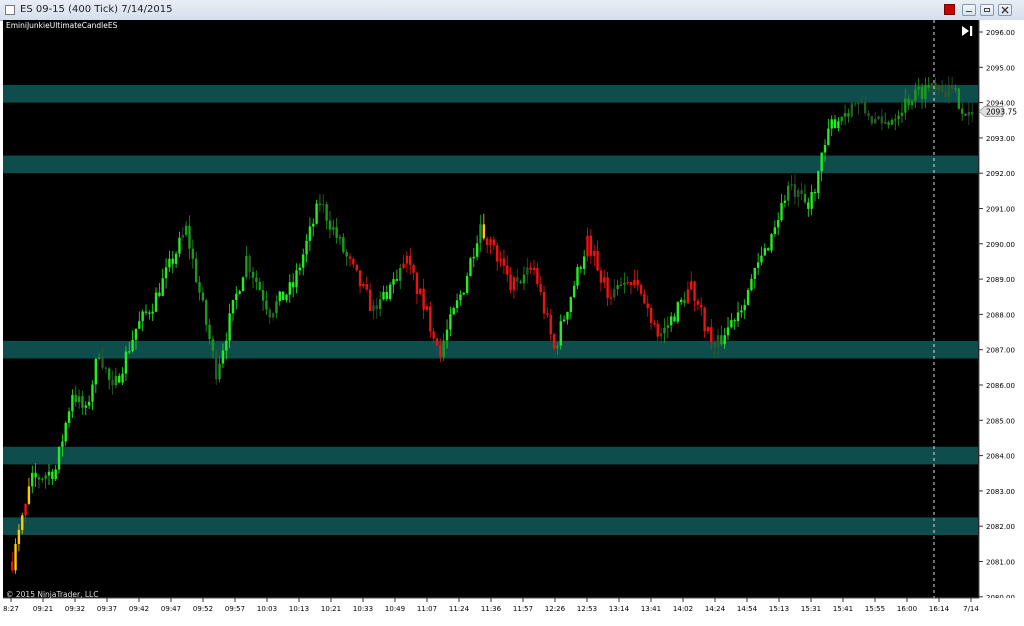 The height and width of the screenshot is (626, 1024). Describe the element at coordinates (331, 609) in the screenshot. I see `time-tick-label: 10:21` at that location.